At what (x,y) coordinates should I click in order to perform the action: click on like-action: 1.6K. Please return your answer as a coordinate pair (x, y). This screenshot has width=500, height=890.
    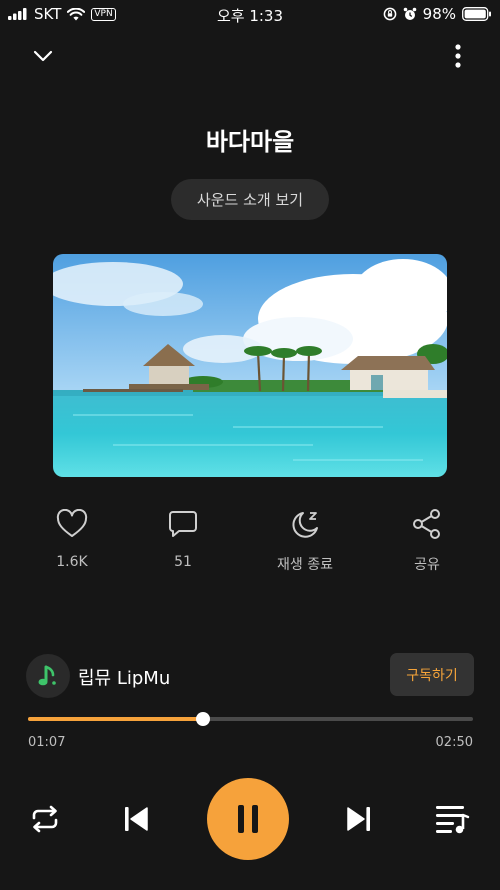
    Looking at the image, I should click on (72, 537).